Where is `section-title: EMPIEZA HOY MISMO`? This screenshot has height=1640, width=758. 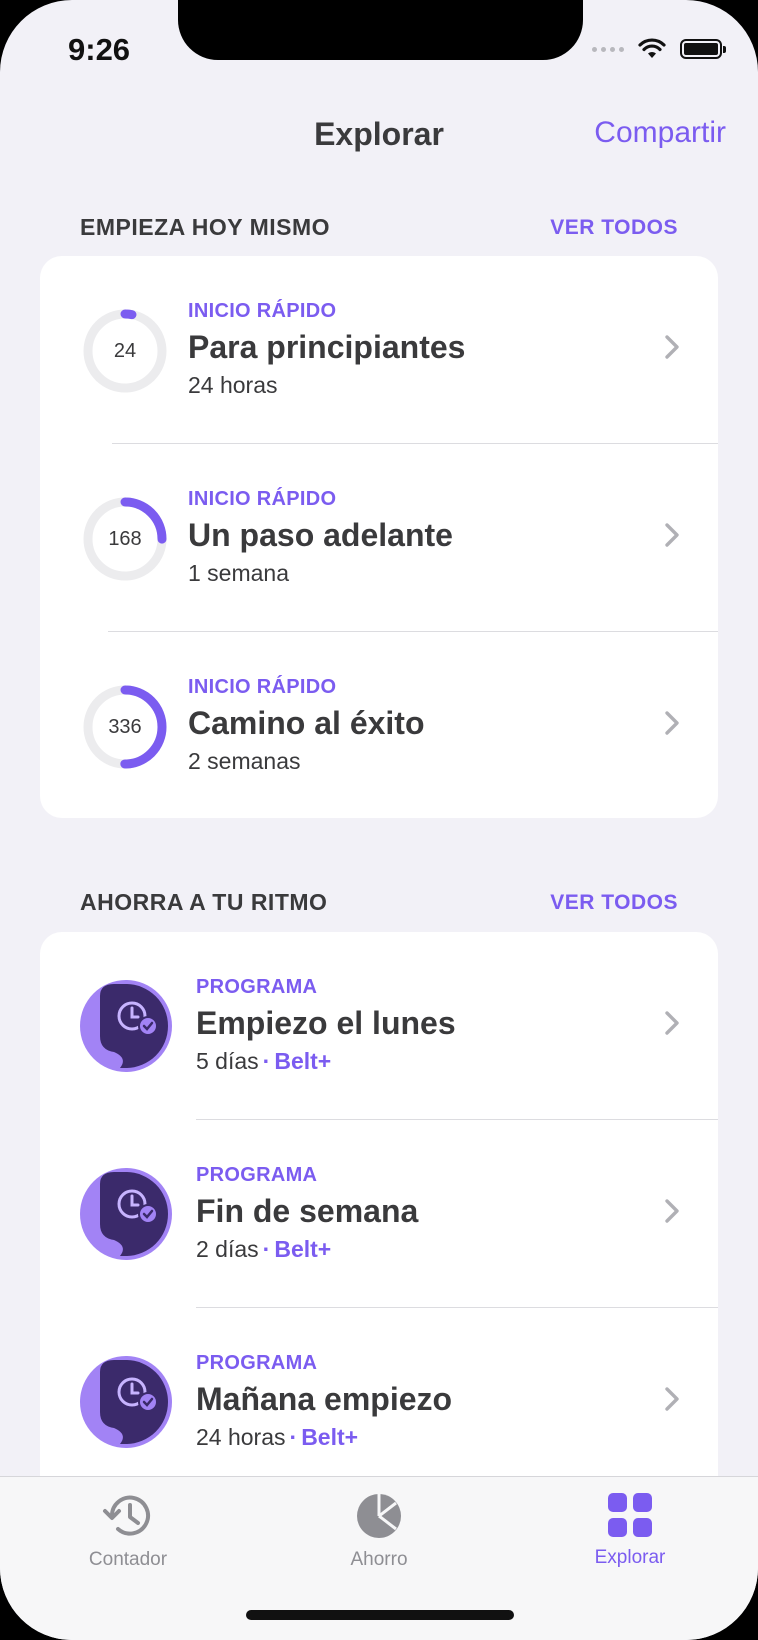 section-title: EMPIEZA HOY MISMO is located at coordinates (205, 227).